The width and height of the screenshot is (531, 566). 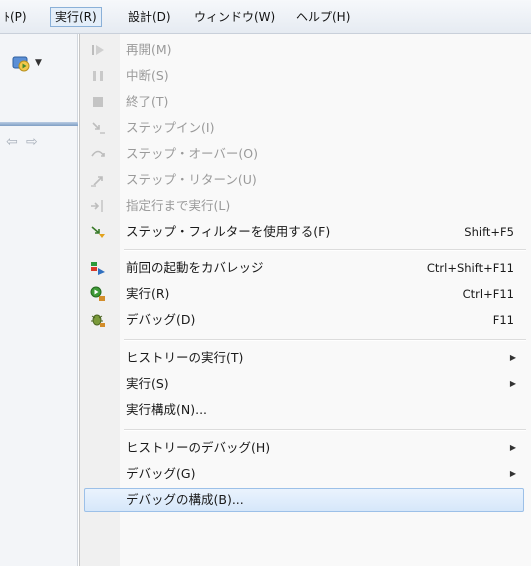 What do you see at coordinates (305, 102) in the screenshot?
I see `menu-item-terminate: 終了(T)` at bounding box center [305, 102].